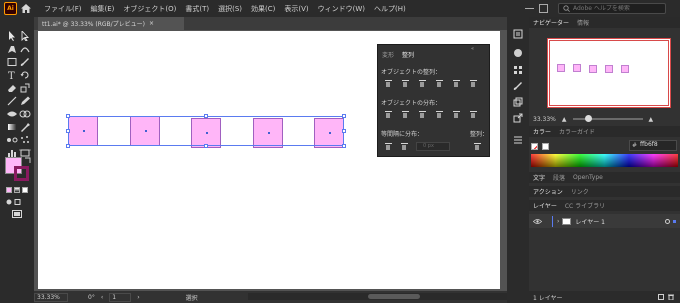 The image size is (680, 303). I want to click on appearance-icon, so click(518, 140).